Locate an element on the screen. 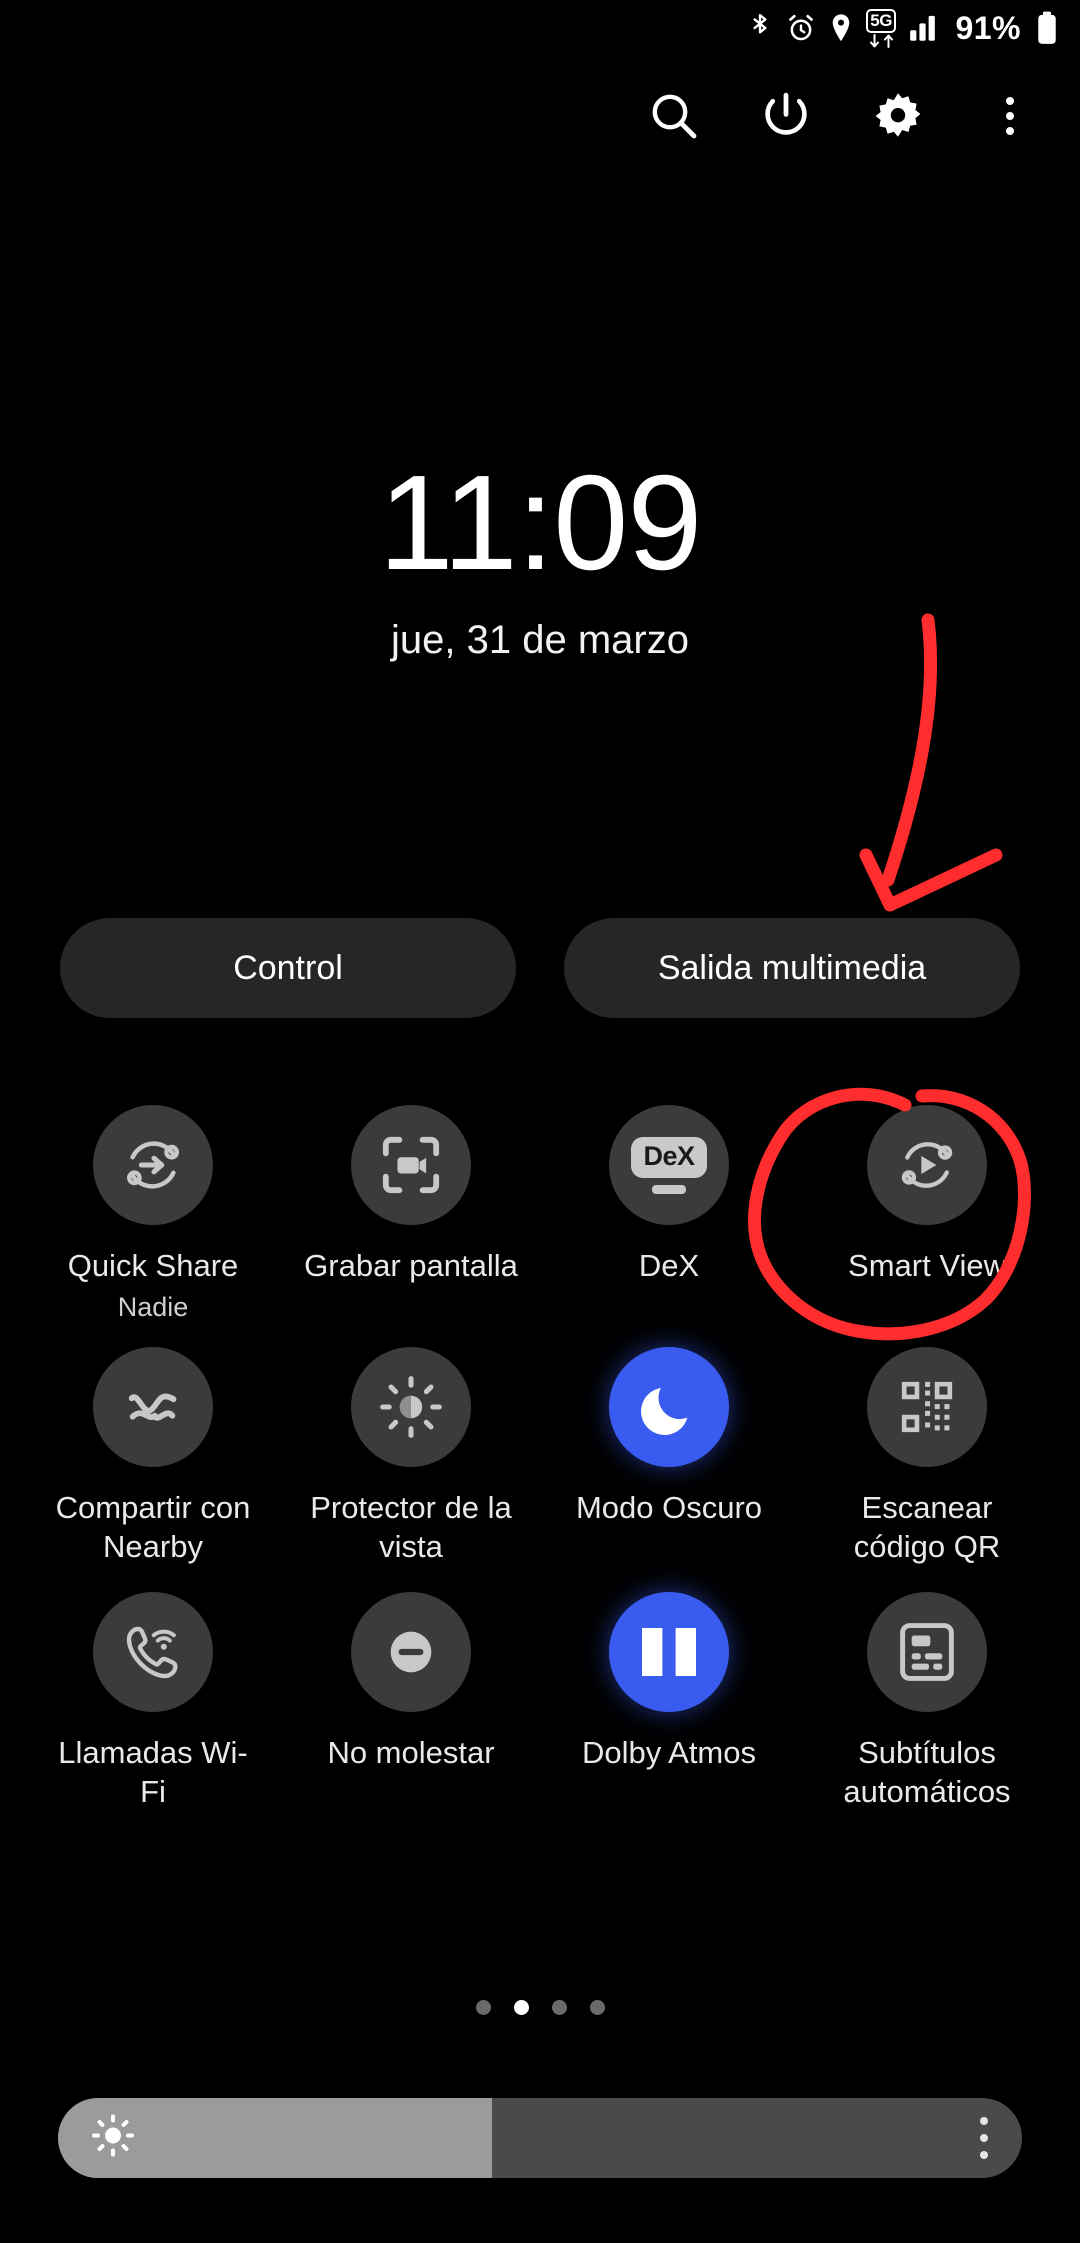 The image size is (1080, 2243). tile-screen-recorder: Grabar pantalla is located at coordinates (411, 1214).